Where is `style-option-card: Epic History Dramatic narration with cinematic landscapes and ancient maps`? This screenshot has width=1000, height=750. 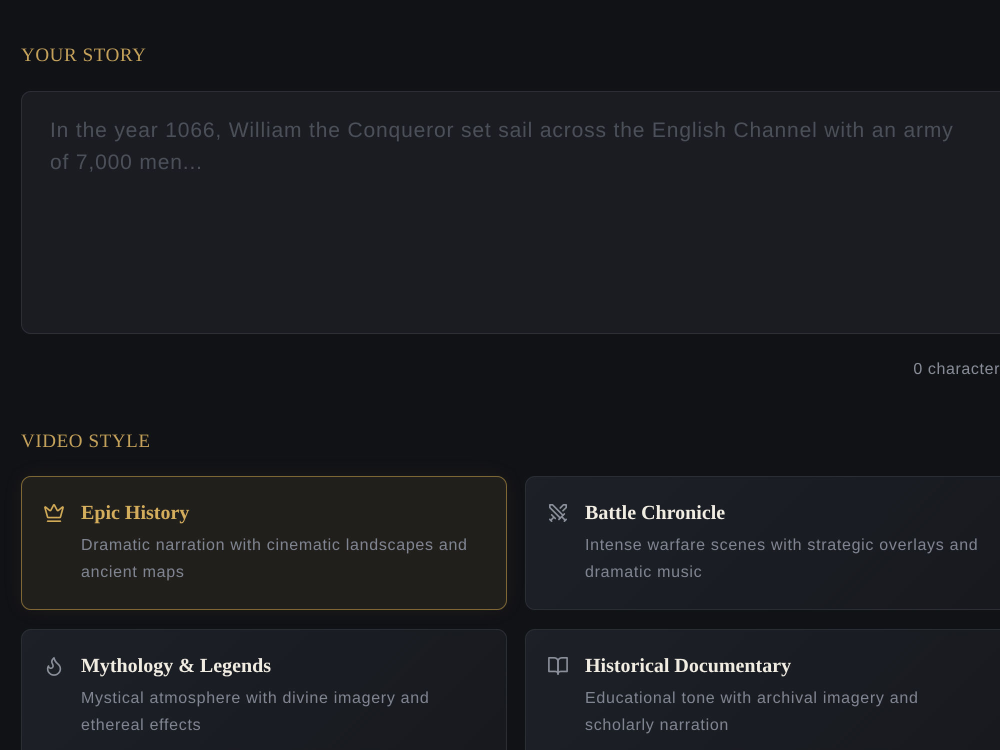 style-option-card: Epic History Dramatic narration with cinematic landscapes and ancient maps is located at coordinates (264, 543).